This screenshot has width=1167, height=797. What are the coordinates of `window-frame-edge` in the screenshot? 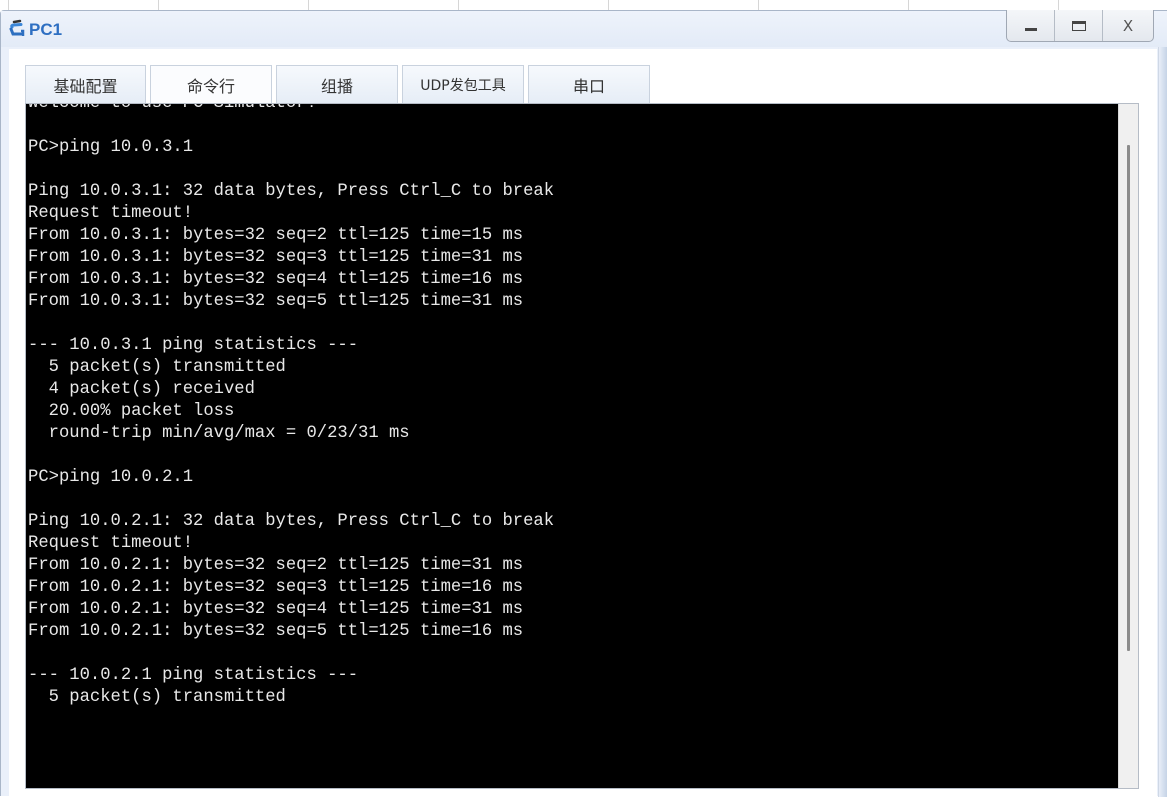 It's located at (1162, 422).